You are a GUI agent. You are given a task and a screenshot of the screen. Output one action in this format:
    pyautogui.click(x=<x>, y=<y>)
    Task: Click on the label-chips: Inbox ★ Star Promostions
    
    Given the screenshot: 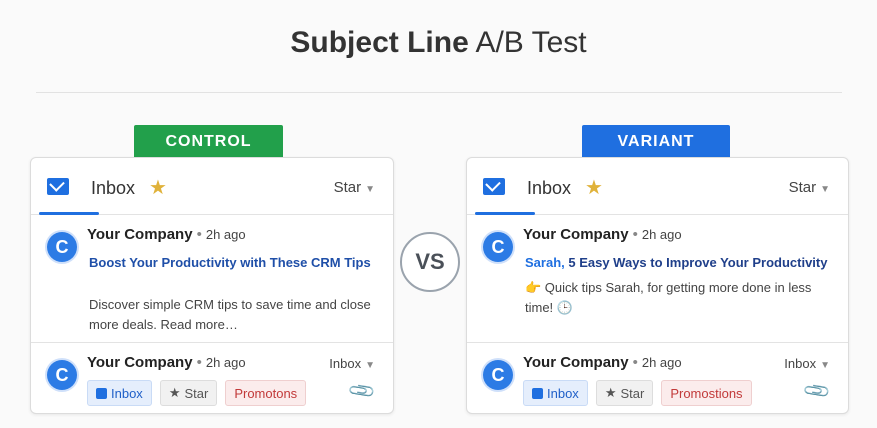 What is the action you would take?
    pyautogui.click(x=637, y=393)
    